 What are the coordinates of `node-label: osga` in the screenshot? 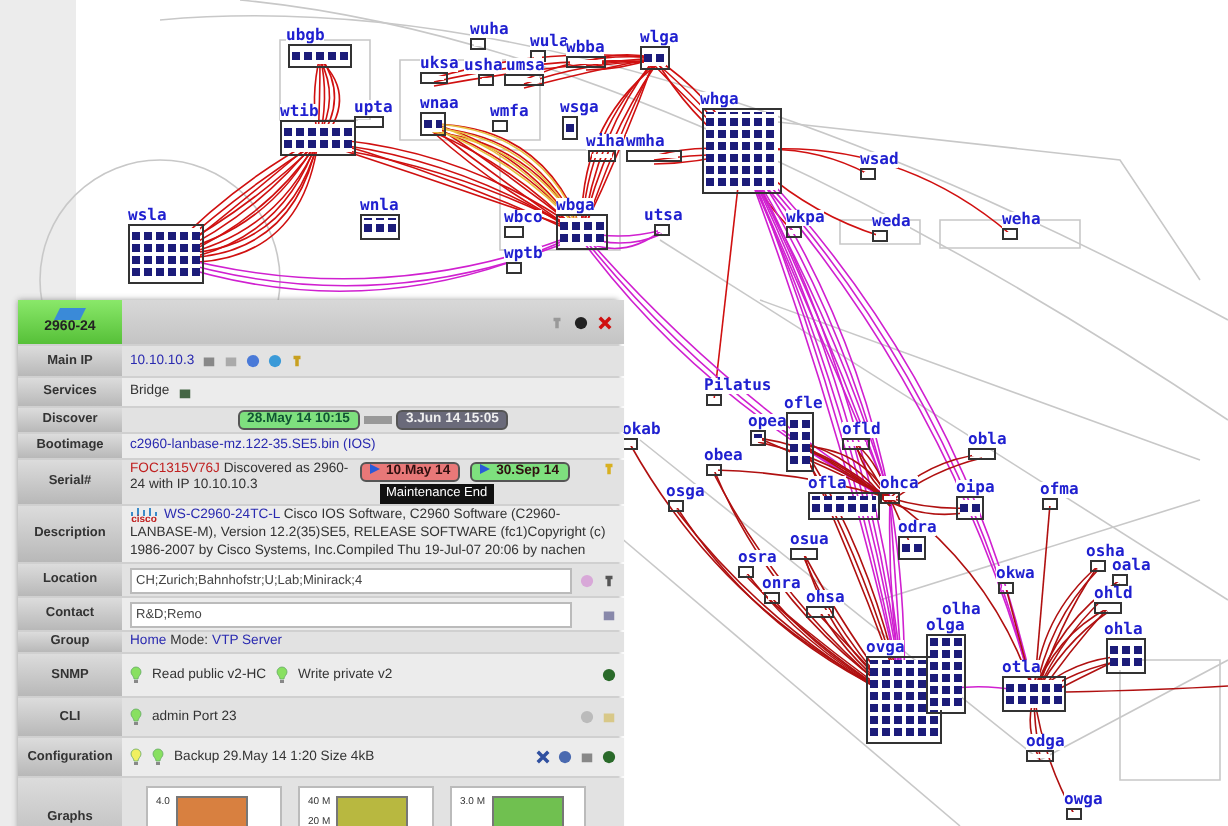 It's located at (685, 492).